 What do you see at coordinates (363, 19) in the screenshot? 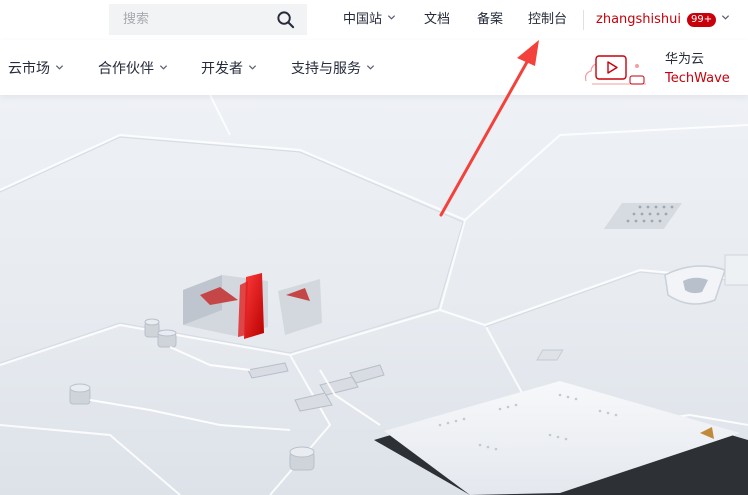
I see `region-label: 中国站` at bounding box center [363, 19].